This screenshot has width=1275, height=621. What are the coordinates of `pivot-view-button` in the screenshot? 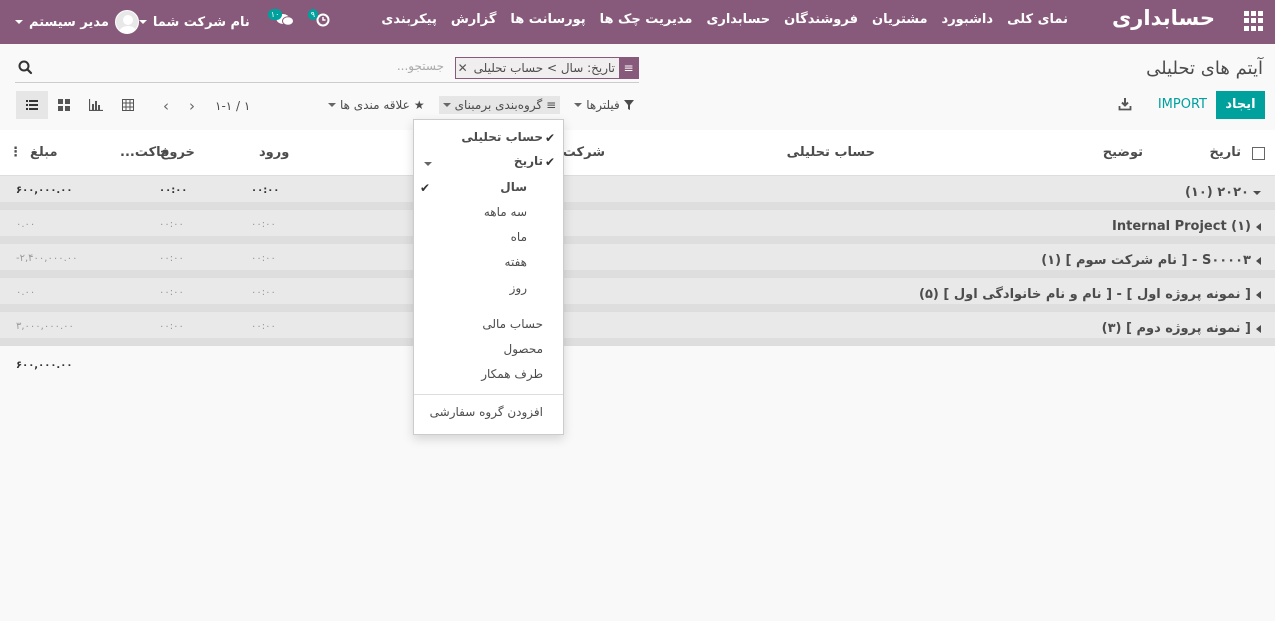 It's located at (128, 105).